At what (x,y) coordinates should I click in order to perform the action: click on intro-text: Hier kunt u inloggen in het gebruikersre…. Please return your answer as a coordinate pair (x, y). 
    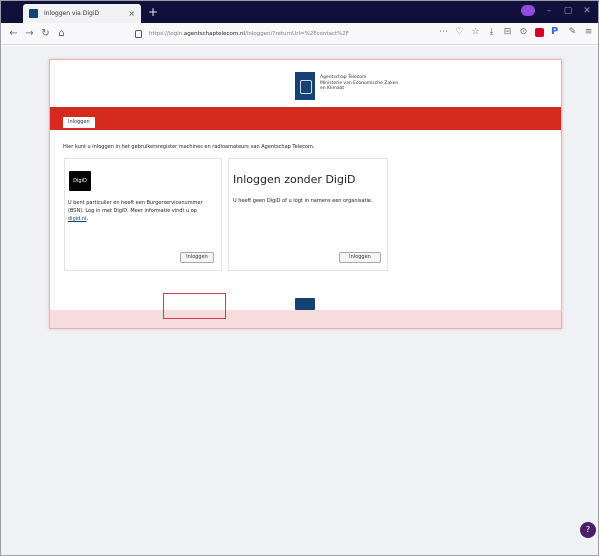
    Looking at the image, I should click on (189, 147).